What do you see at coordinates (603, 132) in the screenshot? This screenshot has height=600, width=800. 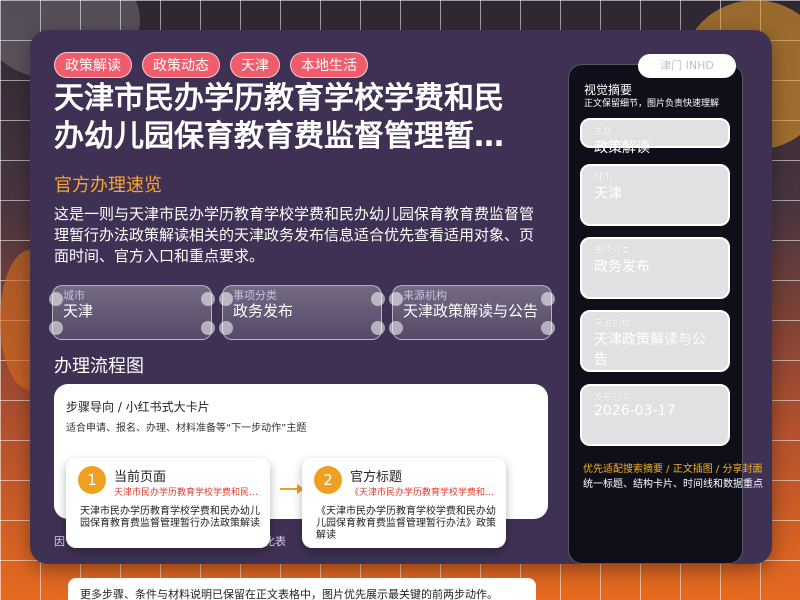 I see `side-item-label: 主题` at bounding box center [603, 132].